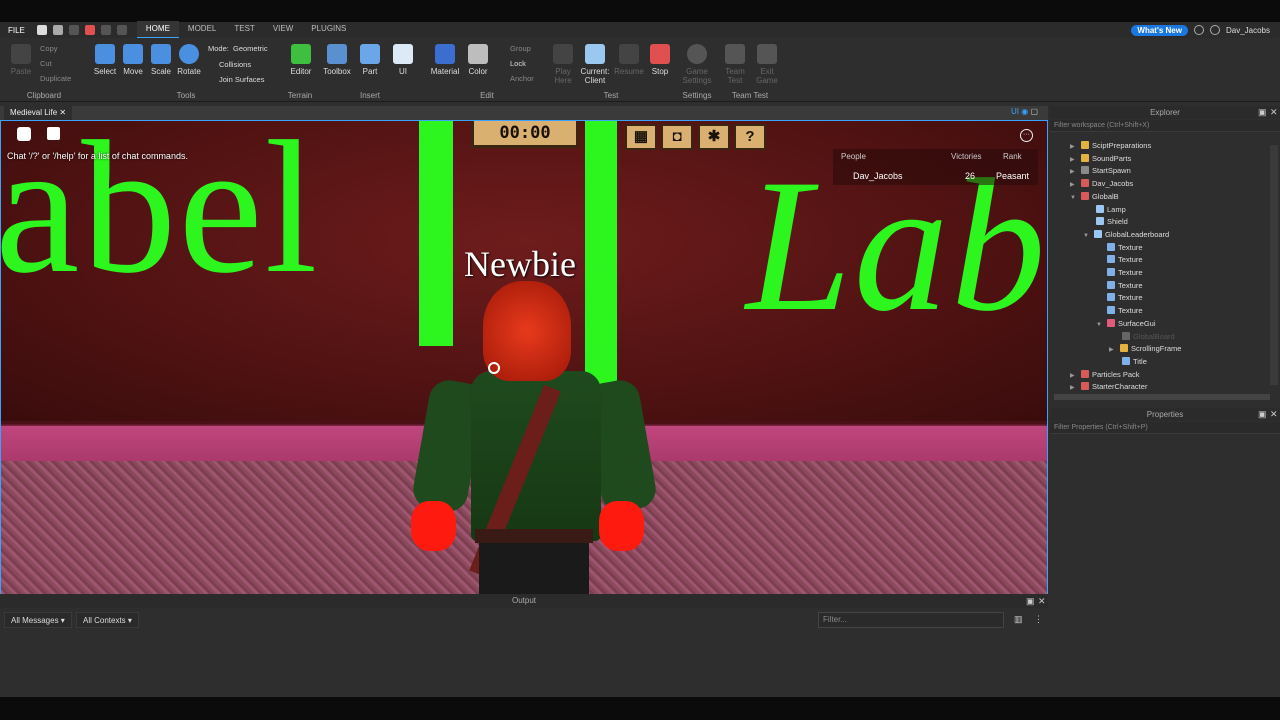 Image resolution: width=1280 pixels, height=720 pixels. Describe the element at coordinates (1165, 126) in the screenshot. I see `explorer-filter-input: Filter workspace (Ctrl+Shift+X)` at that location.